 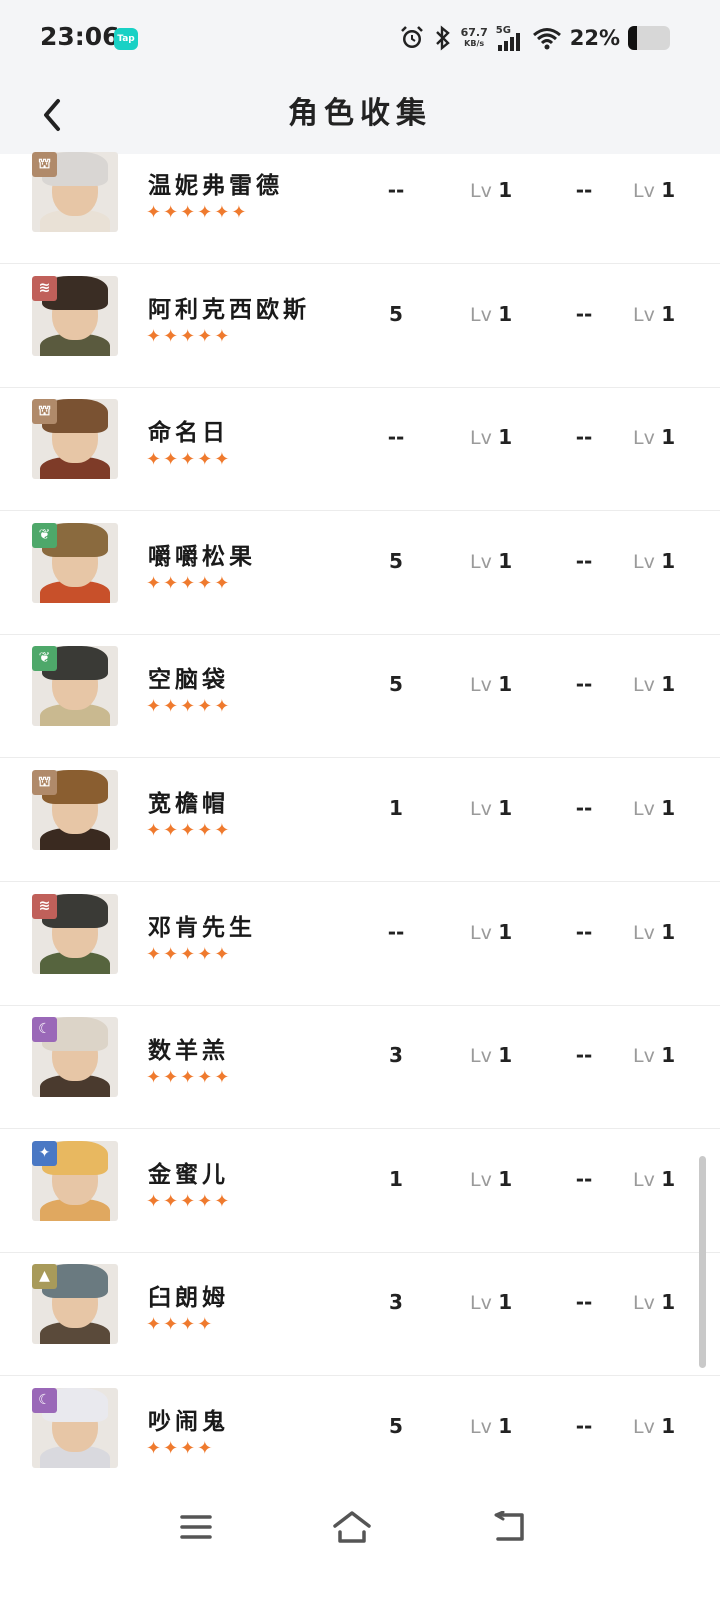 What do you see at coordinates (229, 309) in the screenshot?
I see `character-name: 阿利克西欧斯` at bounding box center [229, 309].